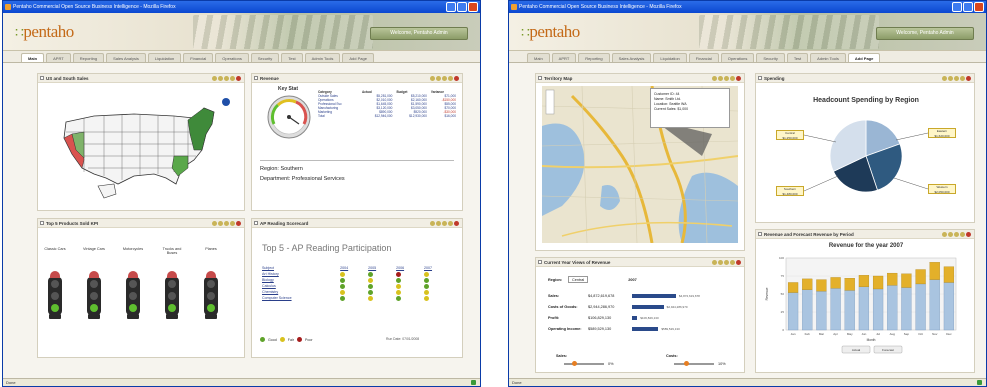  I want to click on tab-1: APRT, so click(58, 57).